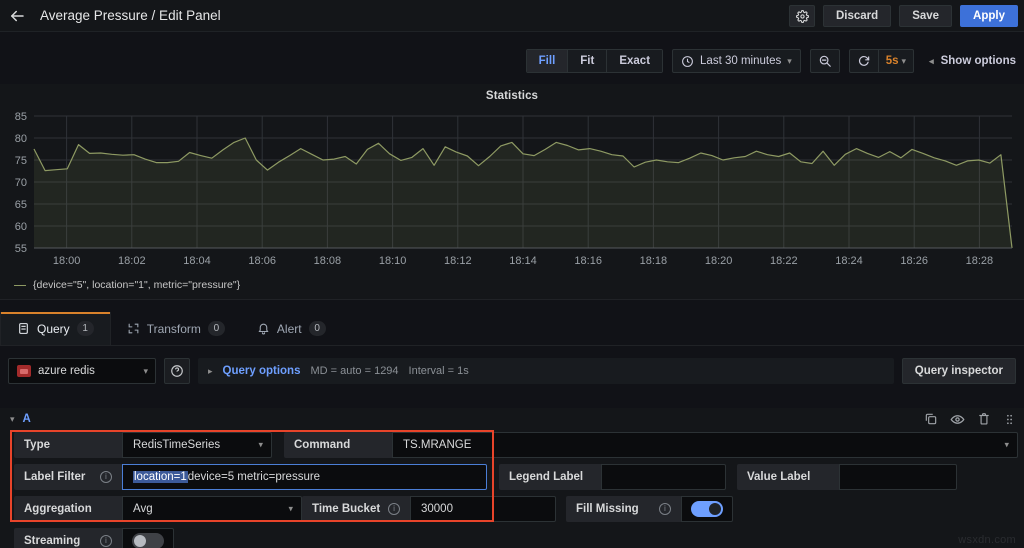  I want to click on delete-query-button, so click(984, 419).